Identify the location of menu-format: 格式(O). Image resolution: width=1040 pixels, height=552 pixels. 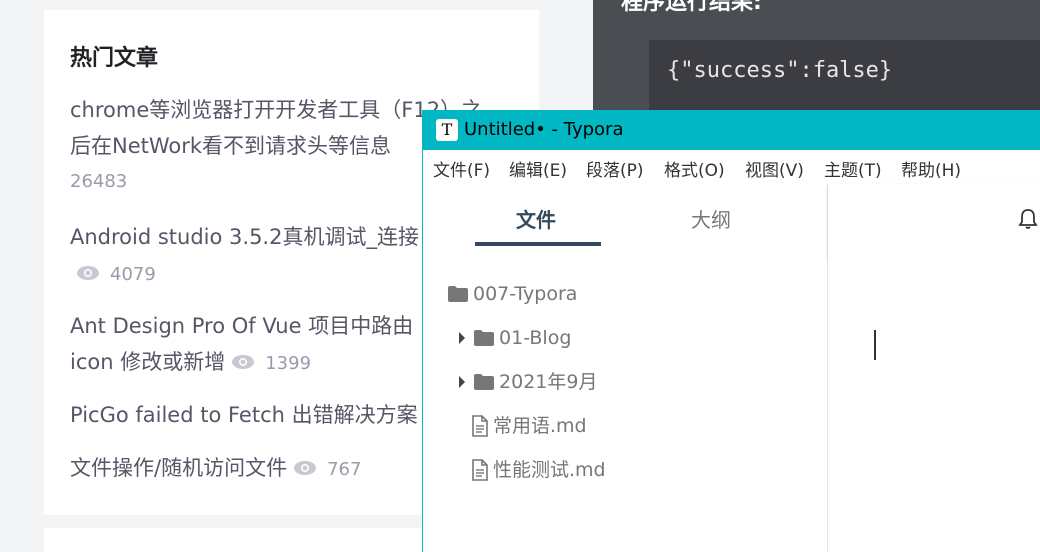
(694, 168).